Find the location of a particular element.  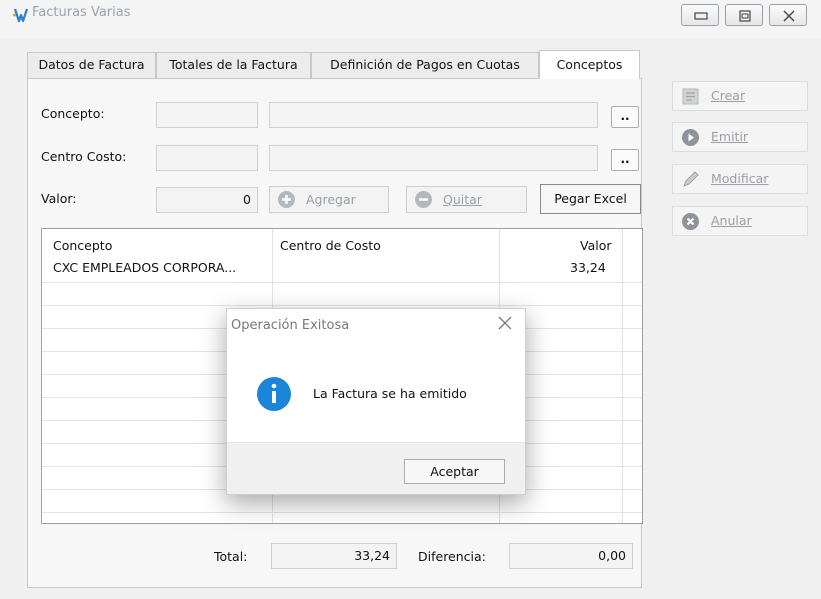

centro-costo-description-field is located at coordinates (433, 158).